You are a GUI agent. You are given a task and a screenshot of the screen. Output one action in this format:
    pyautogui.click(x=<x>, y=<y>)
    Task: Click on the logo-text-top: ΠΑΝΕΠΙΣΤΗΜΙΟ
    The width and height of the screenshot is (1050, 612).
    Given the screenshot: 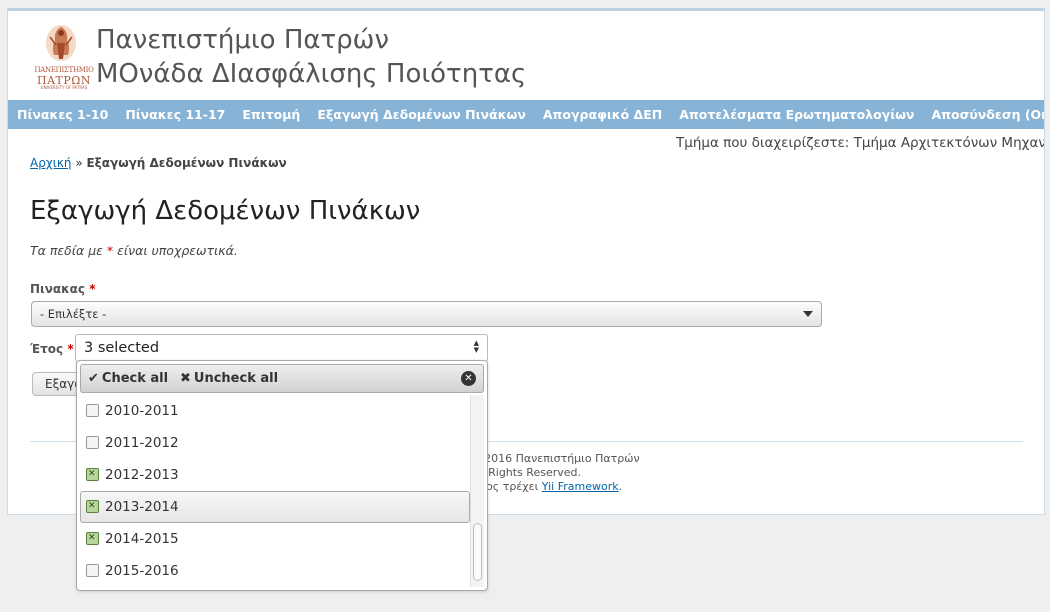 What is the action you would take?
    pyautogui.click(x=64, y=70)
    